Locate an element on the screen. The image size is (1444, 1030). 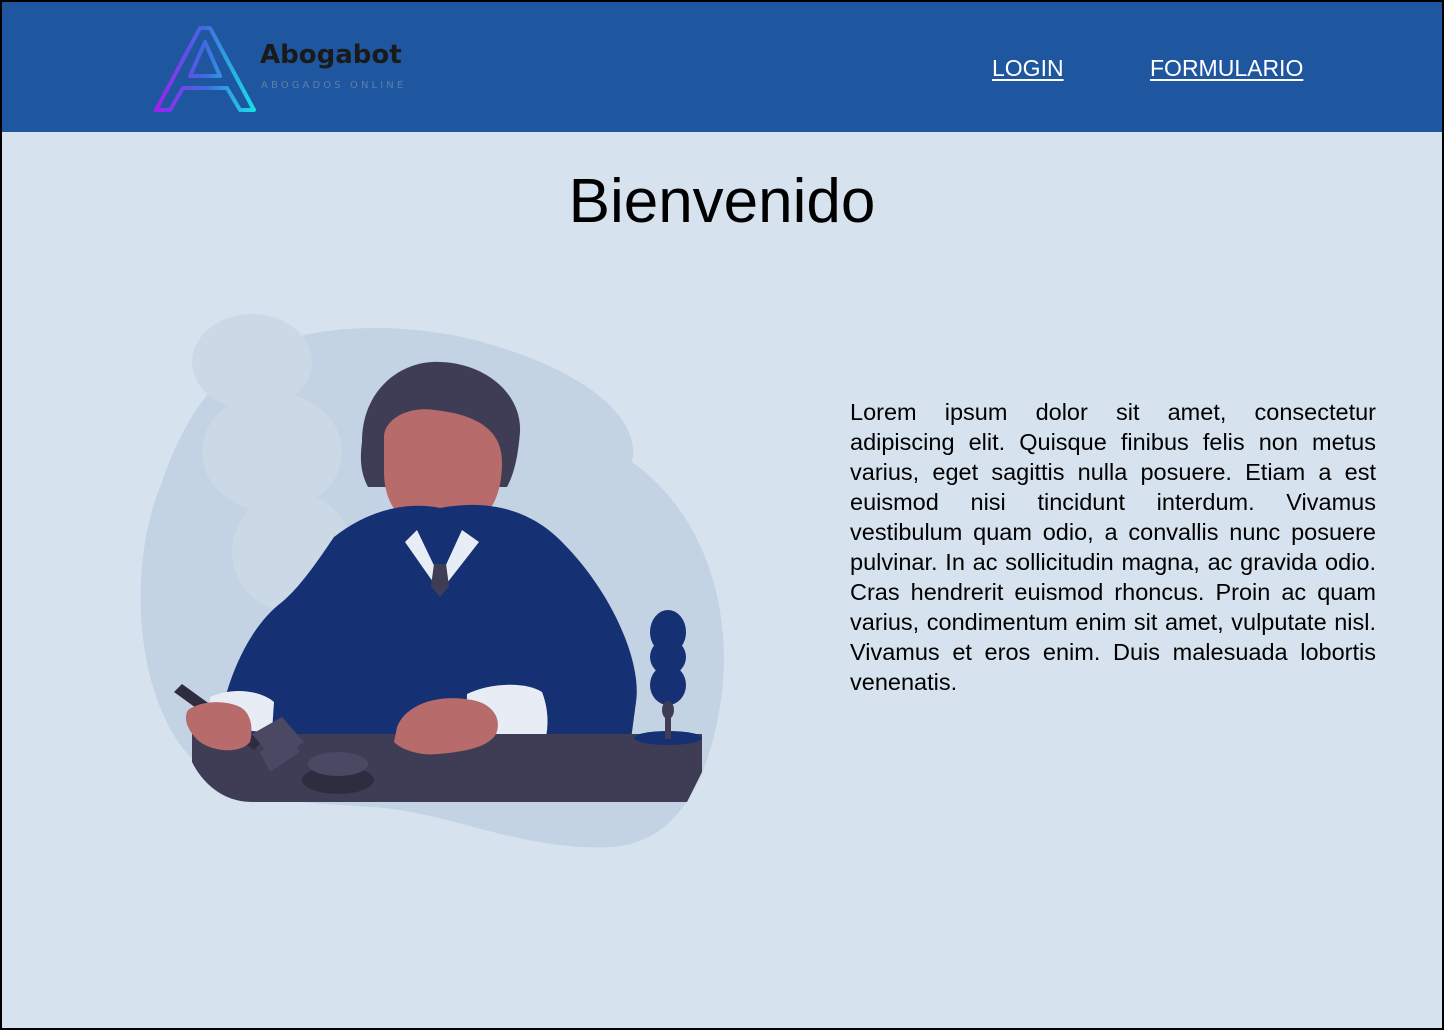
mic-tip is located at coordinates (668, 710).